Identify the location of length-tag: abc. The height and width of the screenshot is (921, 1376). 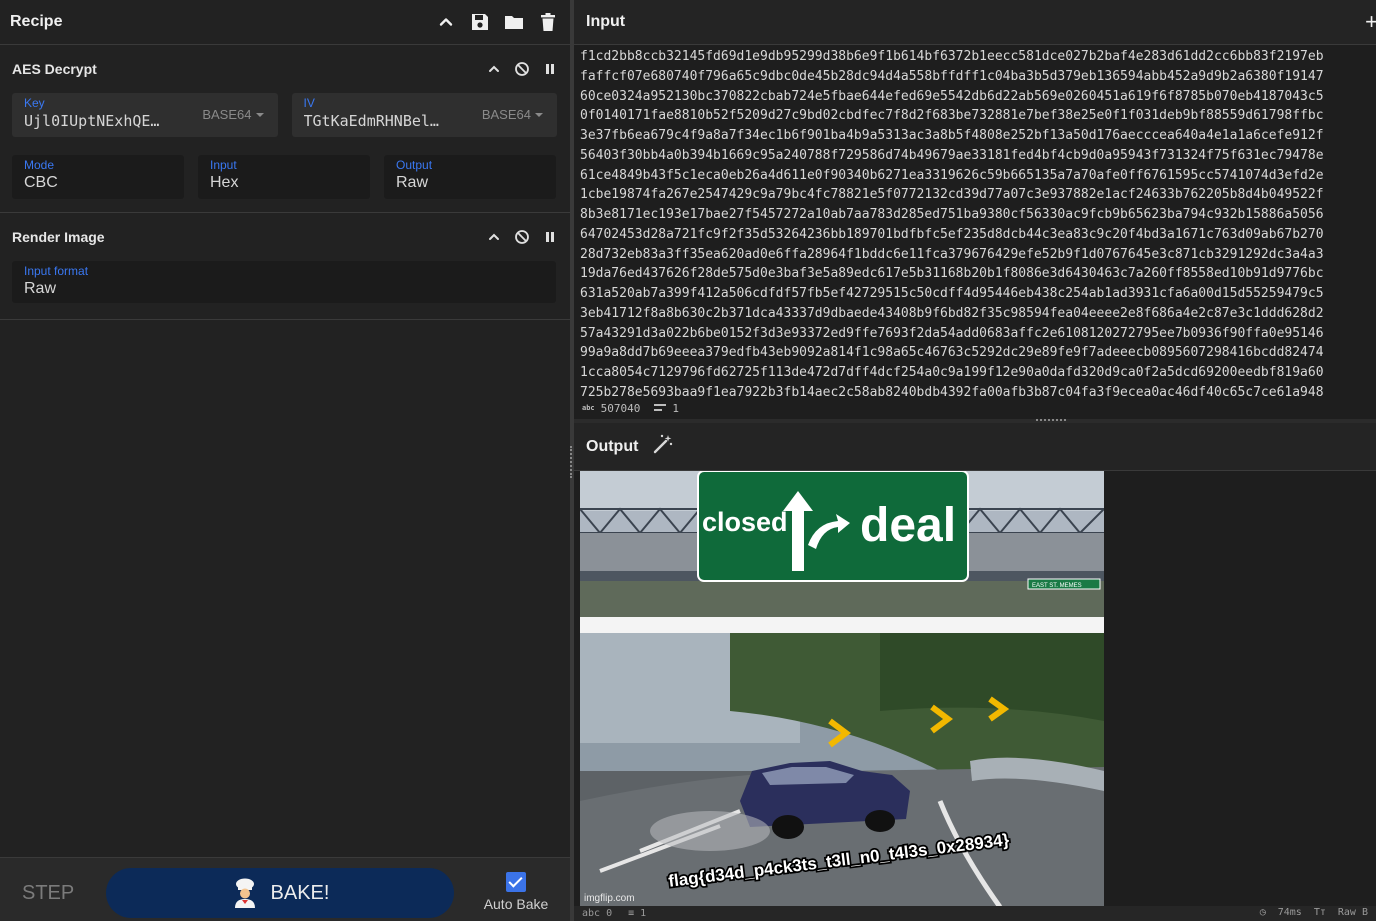
(588, 408).